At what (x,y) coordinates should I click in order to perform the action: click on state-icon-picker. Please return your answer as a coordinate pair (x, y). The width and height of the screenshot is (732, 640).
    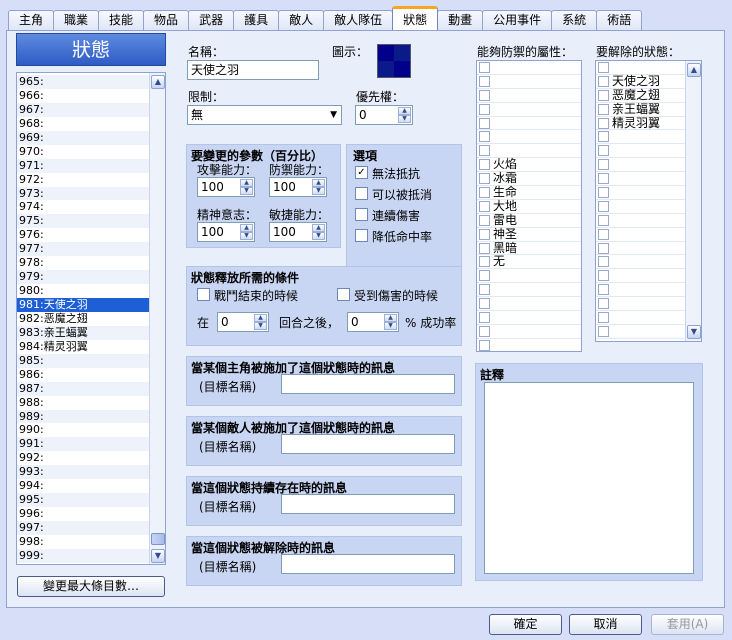
    Looking at the image, I should click on (394, 61).